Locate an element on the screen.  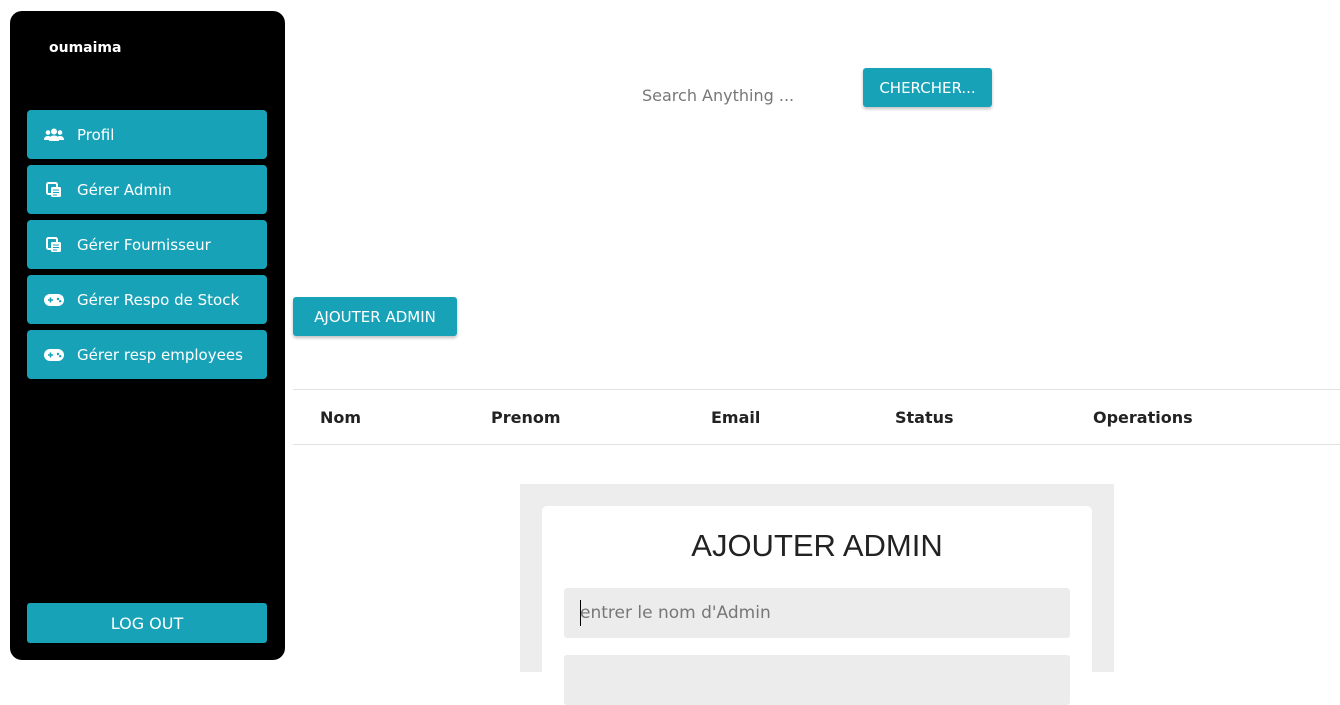
add-admin-button: AJOUTER ADMIN is located at coordinates (375, 316).